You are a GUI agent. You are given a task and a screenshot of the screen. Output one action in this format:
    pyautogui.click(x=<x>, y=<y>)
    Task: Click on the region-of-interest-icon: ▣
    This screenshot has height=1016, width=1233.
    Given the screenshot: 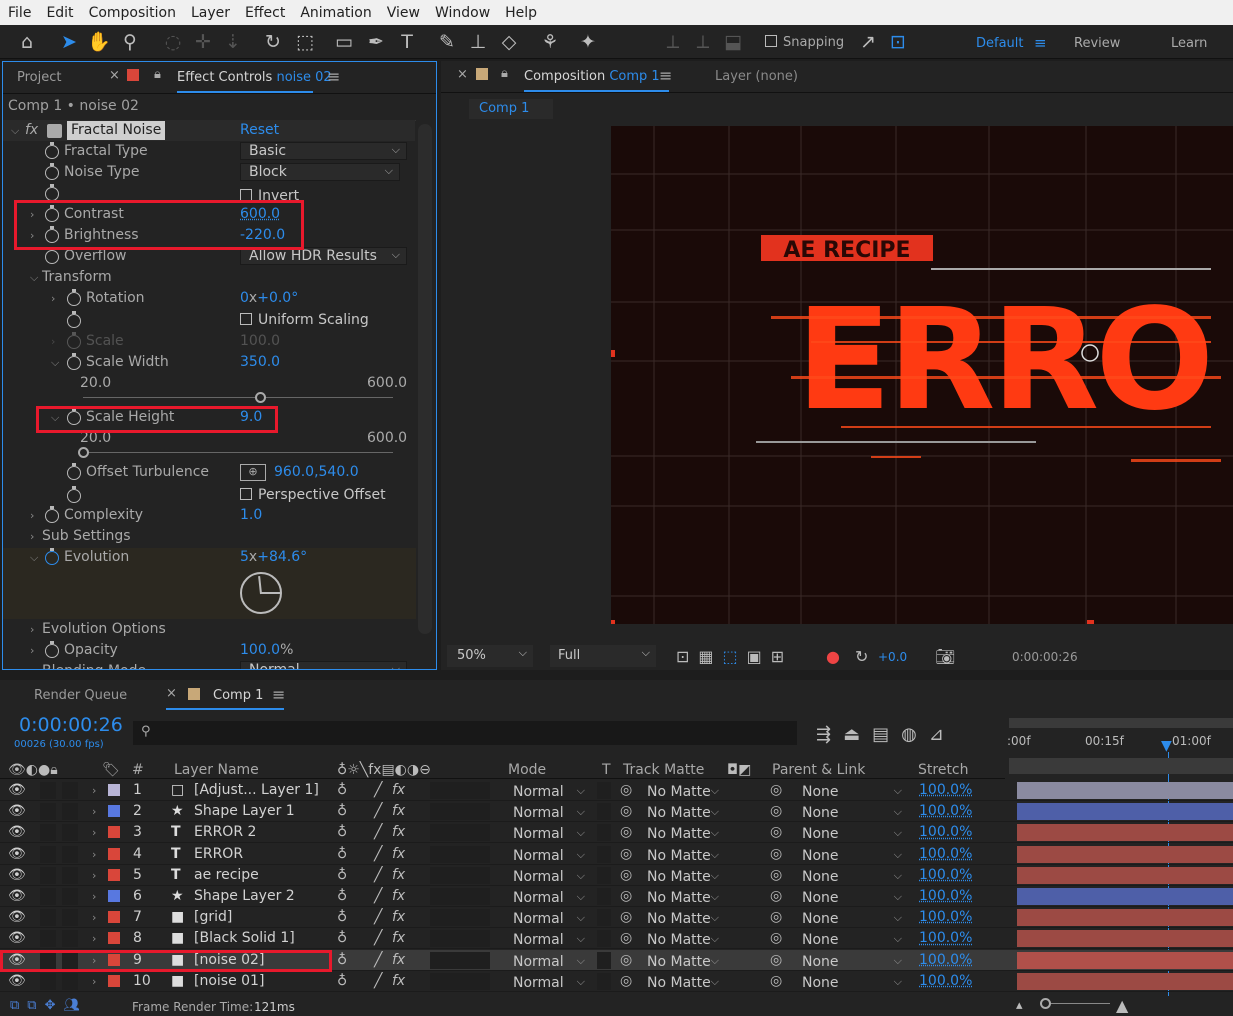 What is the action you would take?
    pyautogui.click(x=759, y=656)
    